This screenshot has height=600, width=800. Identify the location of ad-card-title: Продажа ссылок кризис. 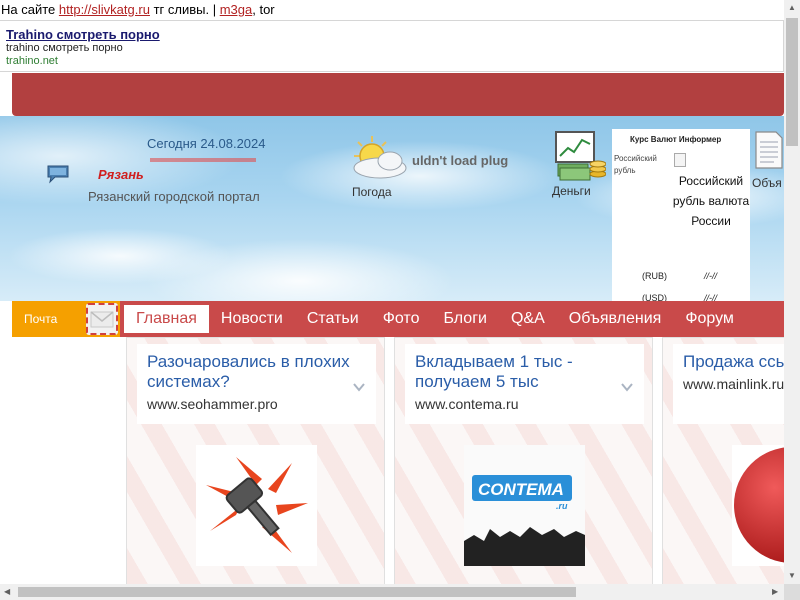
(733, 362).